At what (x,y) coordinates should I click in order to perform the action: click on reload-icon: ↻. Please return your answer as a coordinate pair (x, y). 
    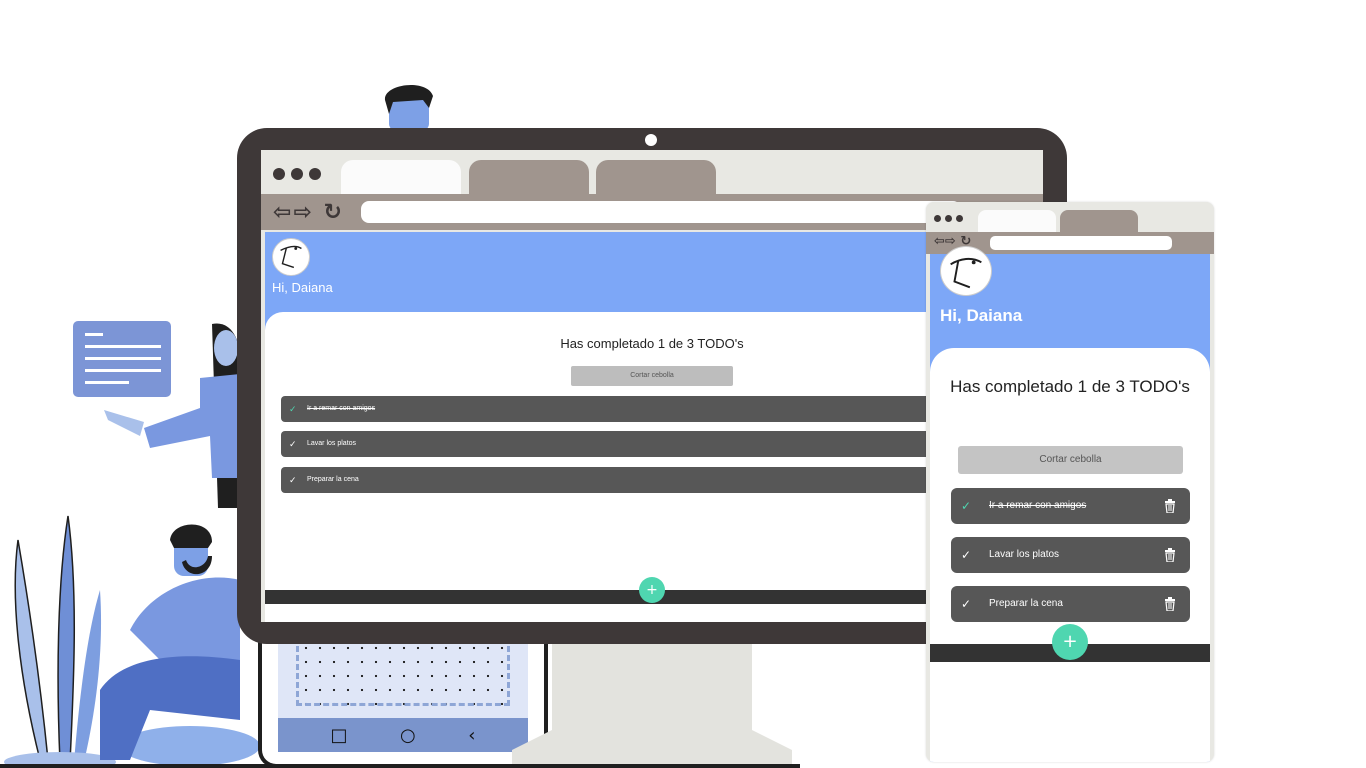
    Looking at the image, I should click on (333, 212).